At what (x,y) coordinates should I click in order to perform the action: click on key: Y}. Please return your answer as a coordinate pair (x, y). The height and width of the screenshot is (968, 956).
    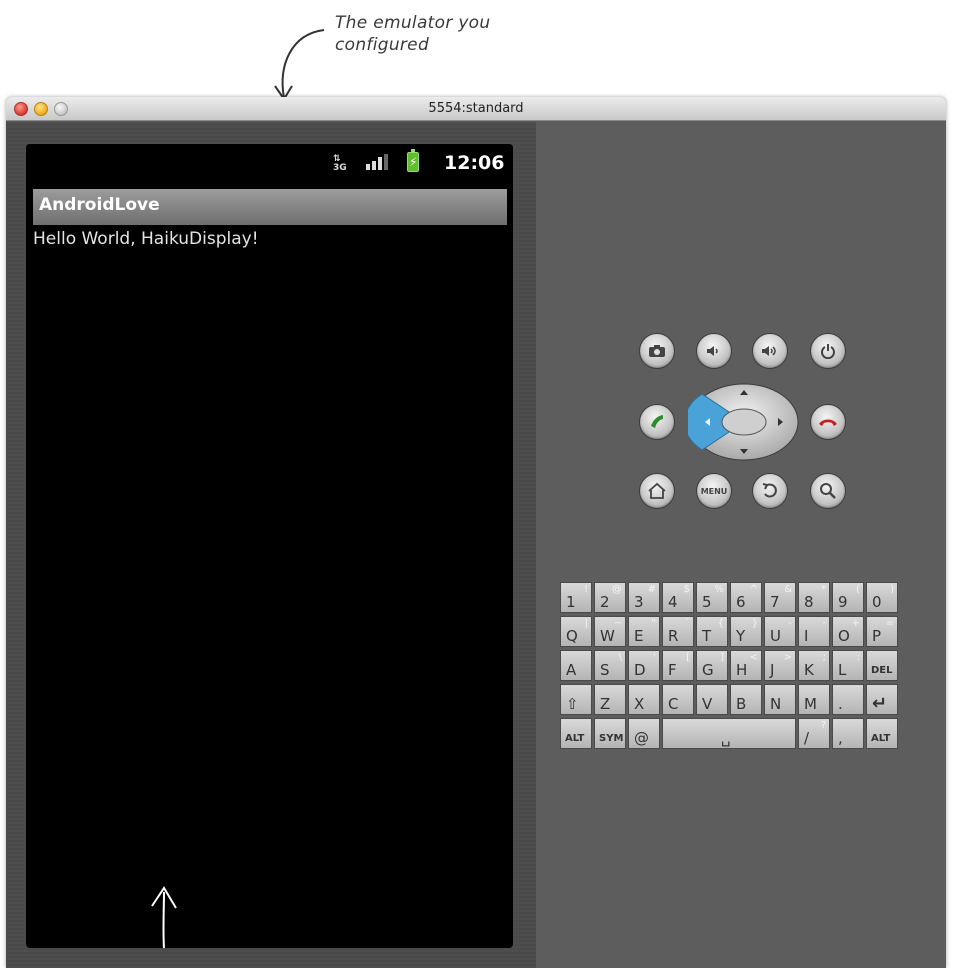
    Looking at the image, I should click on (746, 631).